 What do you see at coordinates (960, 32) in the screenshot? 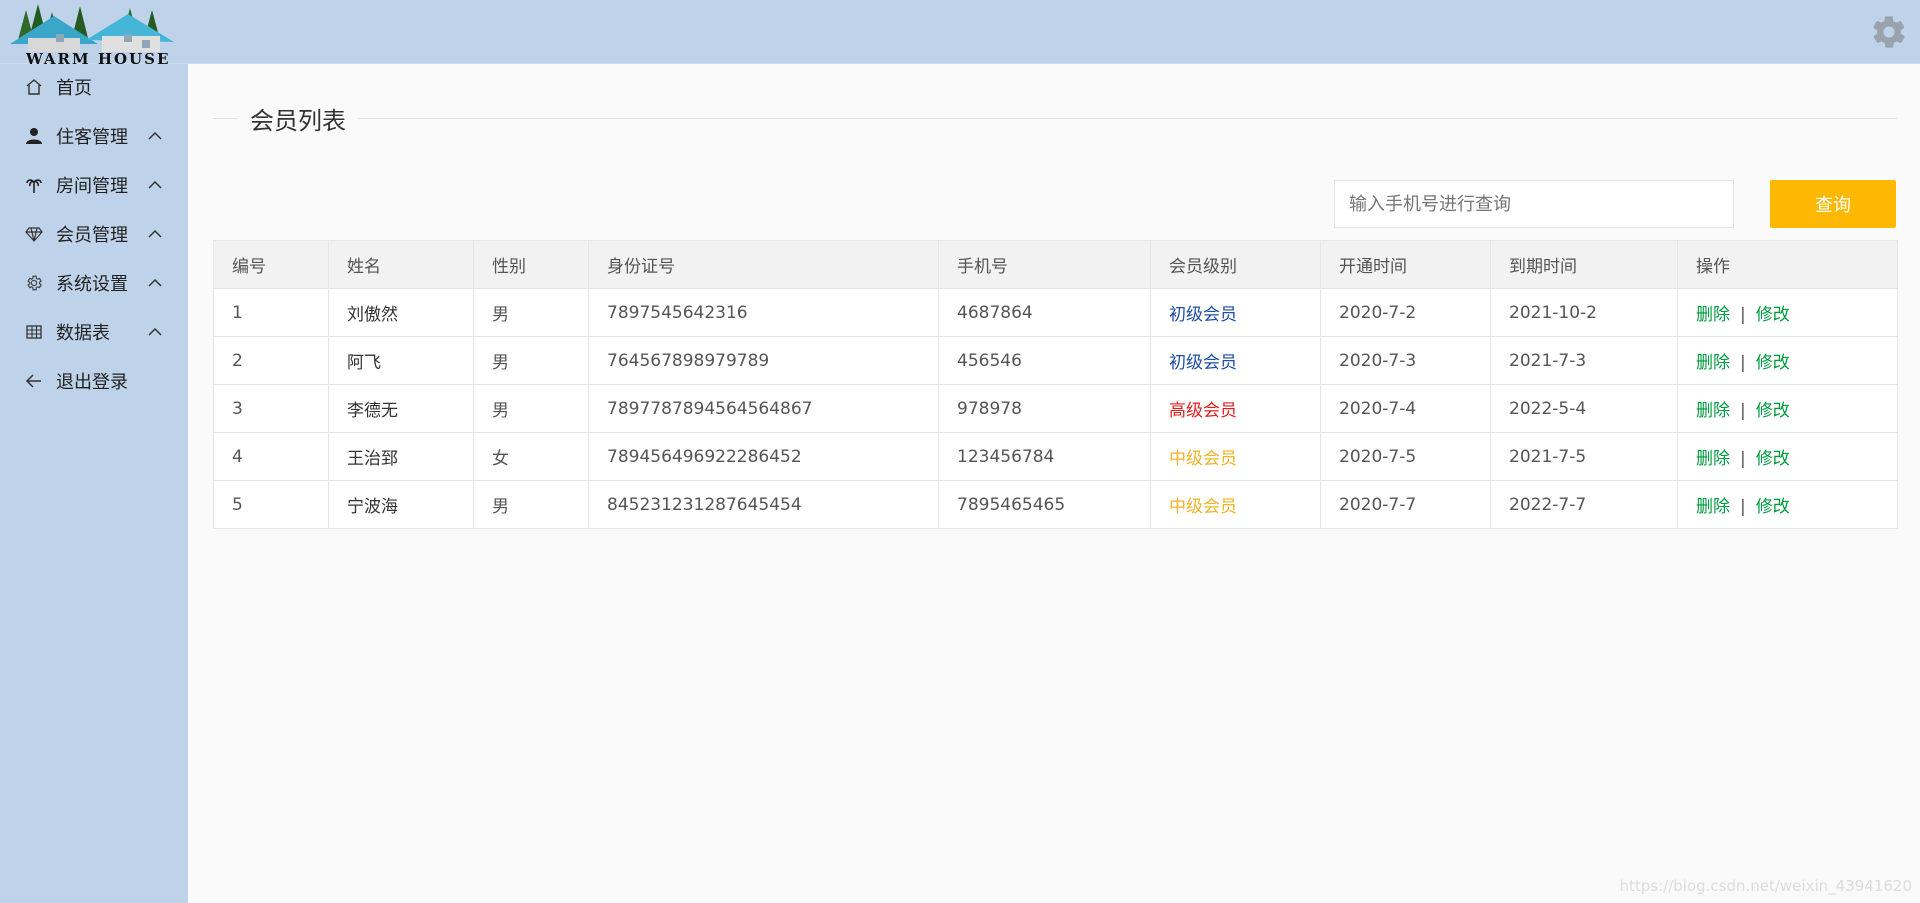
I see `top-bar` at bounding box center [960, 32].